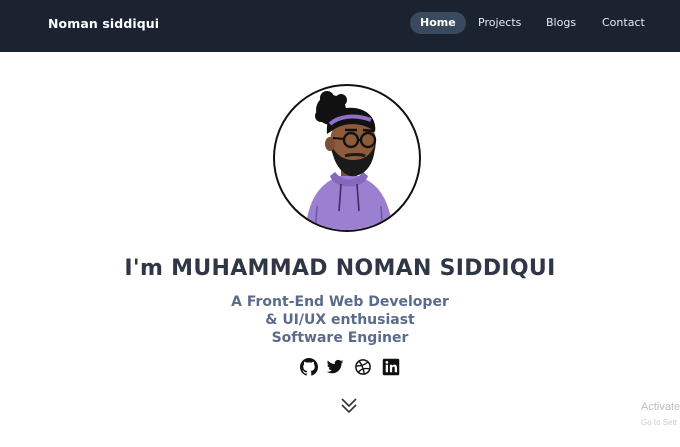 The image size is (680, 447). I want to click on nav-contact: Contact, so click(623, 23).